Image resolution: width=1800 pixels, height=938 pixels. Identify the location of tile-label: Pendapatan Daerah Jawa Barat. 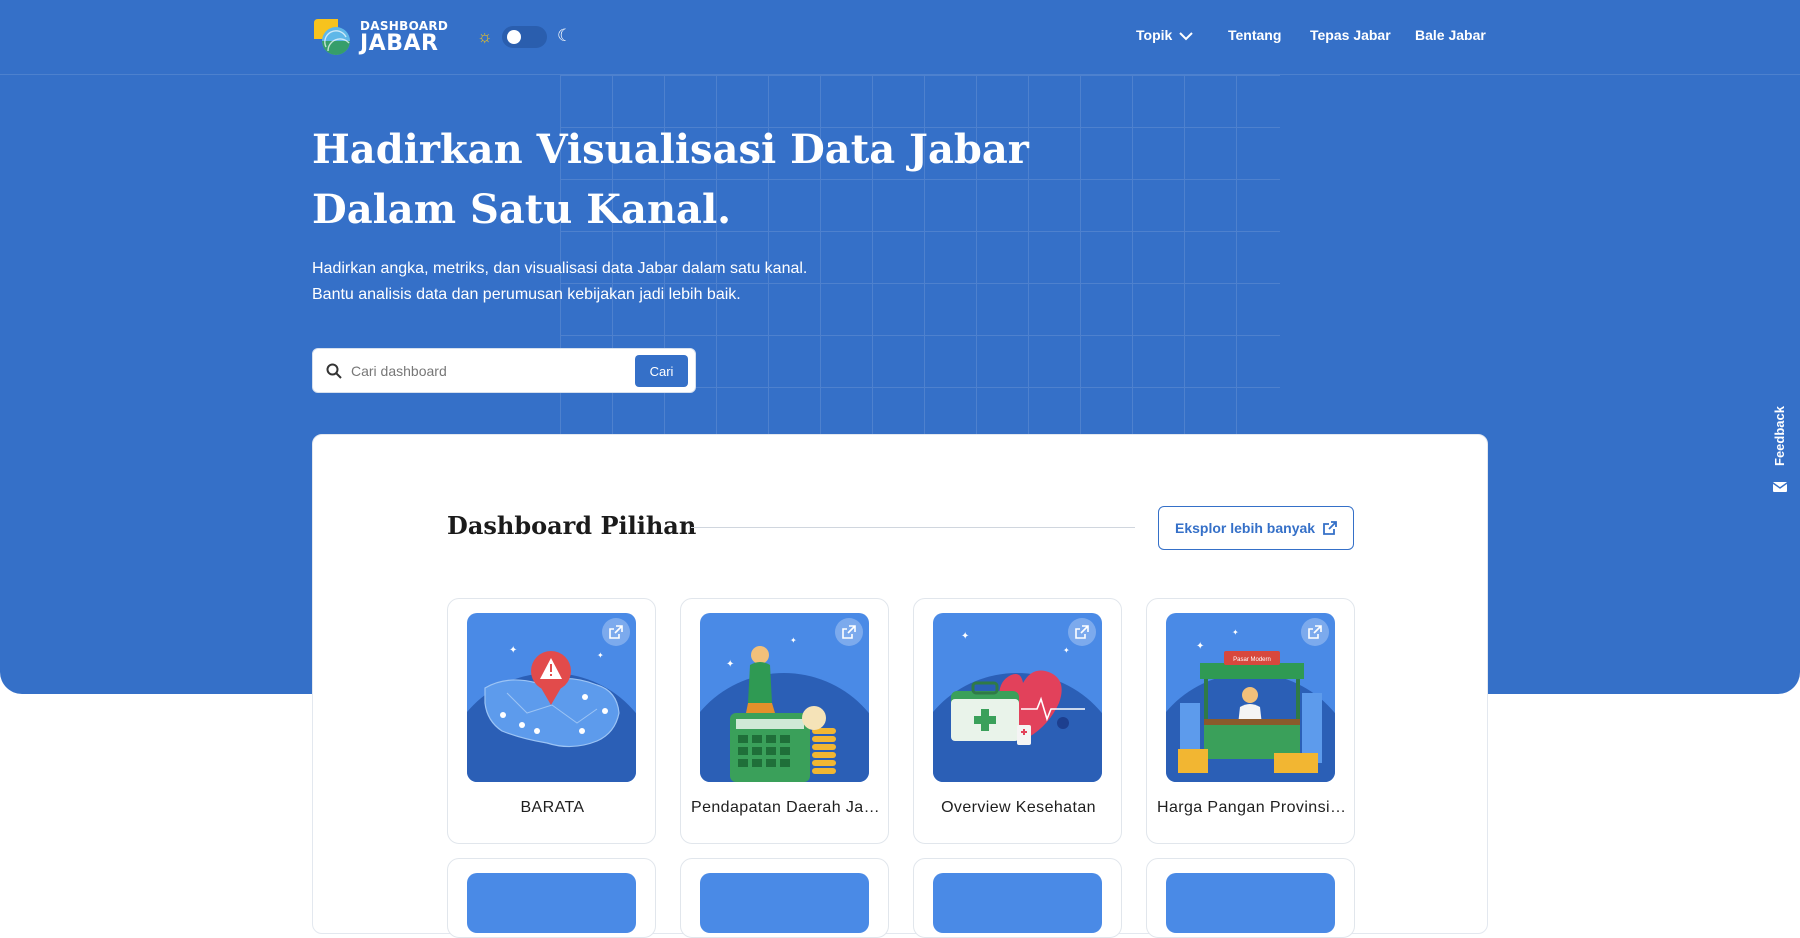
(785, 807).